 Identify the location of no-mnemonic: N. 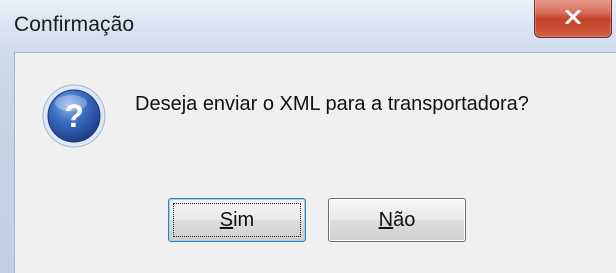
(386, 219).